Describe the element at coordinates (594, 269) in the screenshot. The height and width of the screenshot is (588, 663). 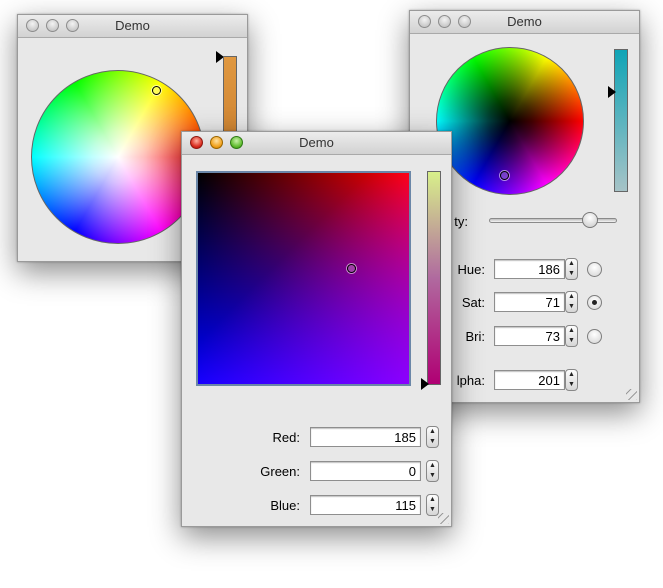
I see `hue-mode-radio` at that location.